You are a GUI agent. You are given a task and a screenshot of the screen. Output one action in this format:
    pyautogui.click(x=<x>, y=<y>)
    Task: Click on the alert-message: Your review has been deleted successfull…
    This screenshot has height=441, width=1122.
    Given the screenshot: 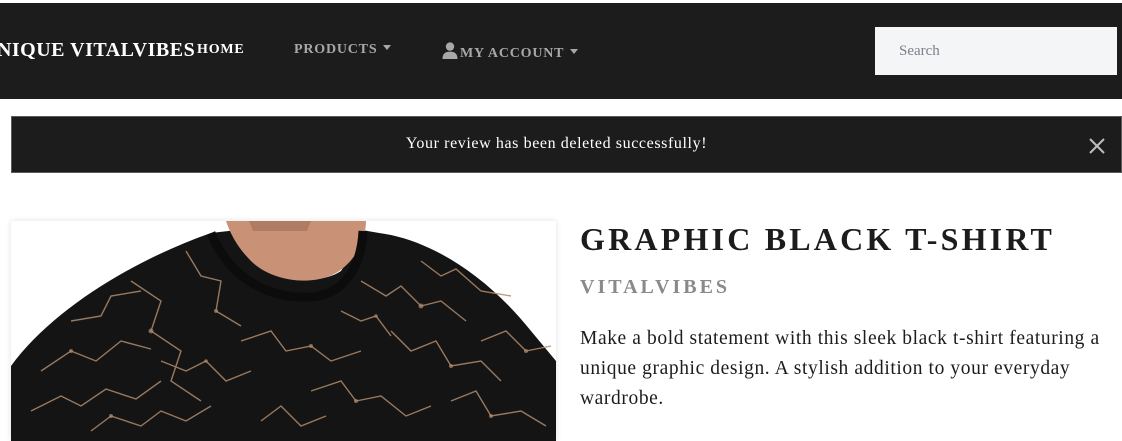 What is the action you would take?
    pyautogui.click(x=556, y=143)
    